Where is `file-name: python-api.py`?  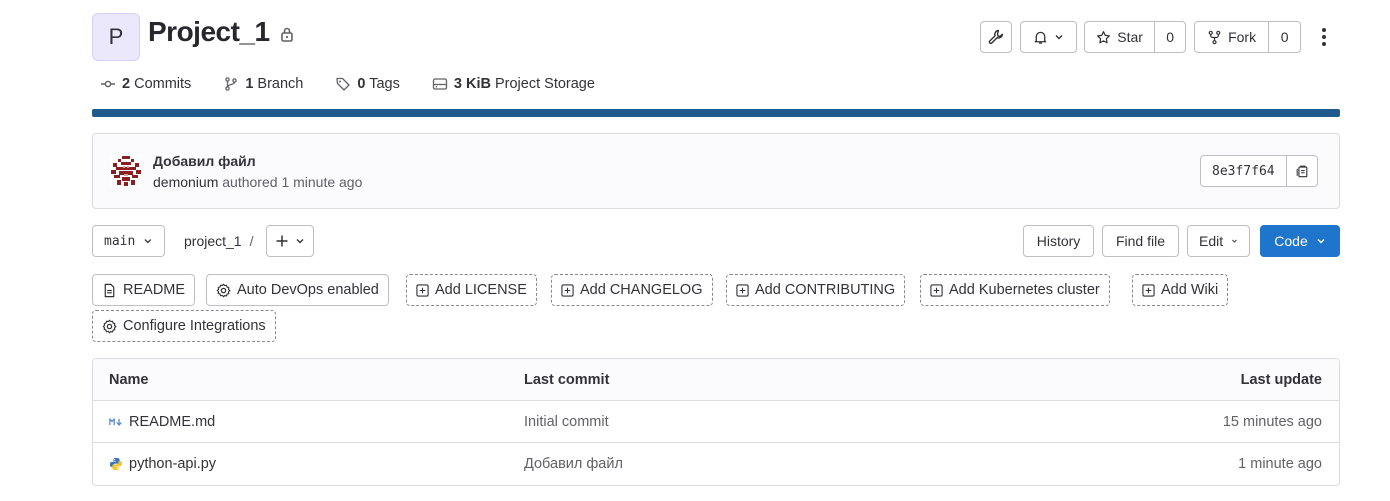 file-name: python-api.py is located at coordinates (172, 464).